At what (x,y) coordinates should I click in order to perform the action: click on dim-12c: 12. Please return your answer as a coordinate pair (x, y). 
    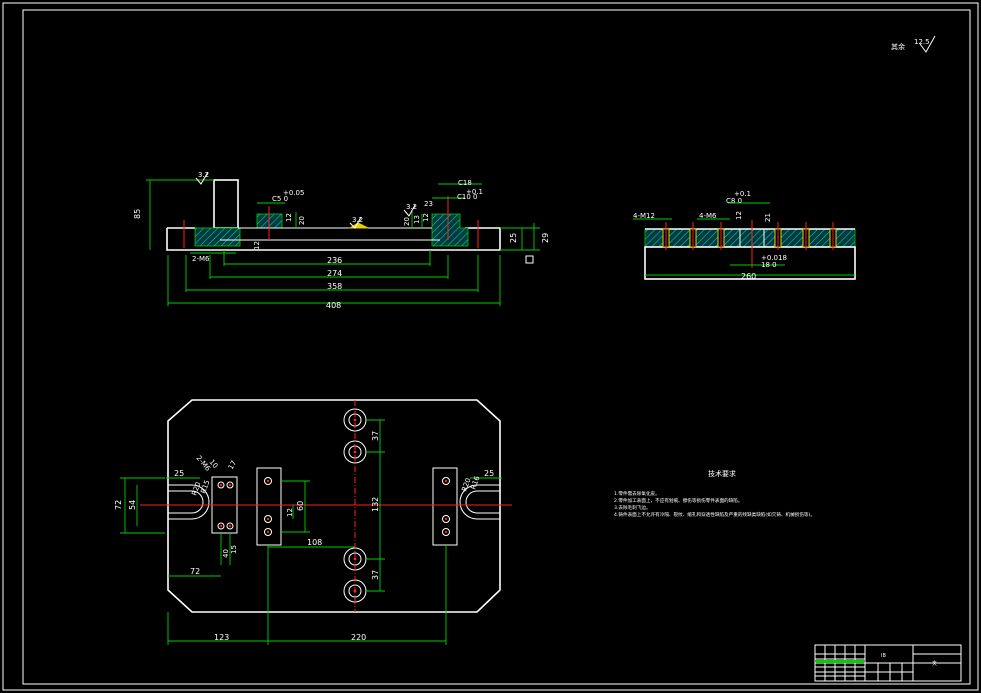
    Looking at the image, I should click on (257, 245).